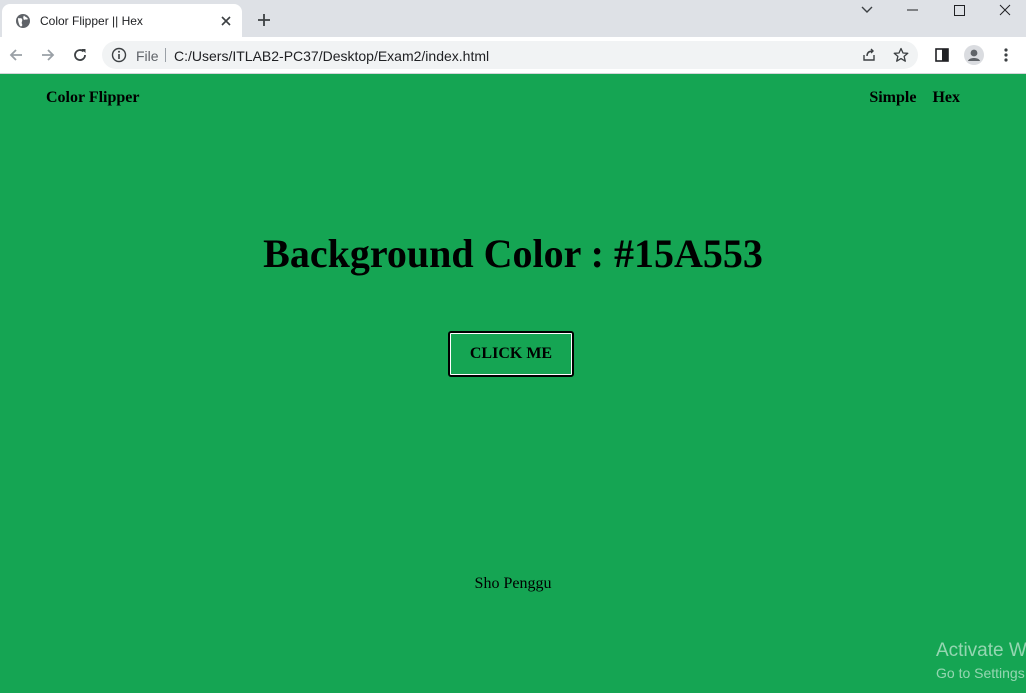 This screenshot has width=1026, height=693. Describe the element at coordinates (981, 673) in the screenshot. I see `watermark-subtitle: Go to Settings to activate Windows.` at that location.